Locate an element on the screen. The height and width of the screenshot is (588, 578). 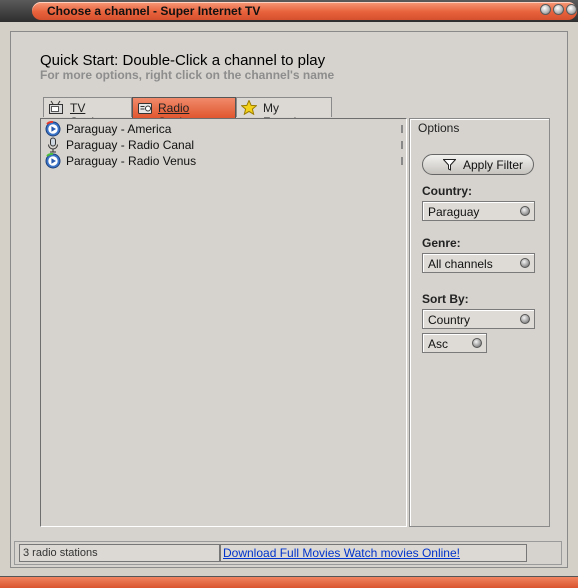
channel-name: Paraguay - Radio Venus is located at coordinates (131, 161).